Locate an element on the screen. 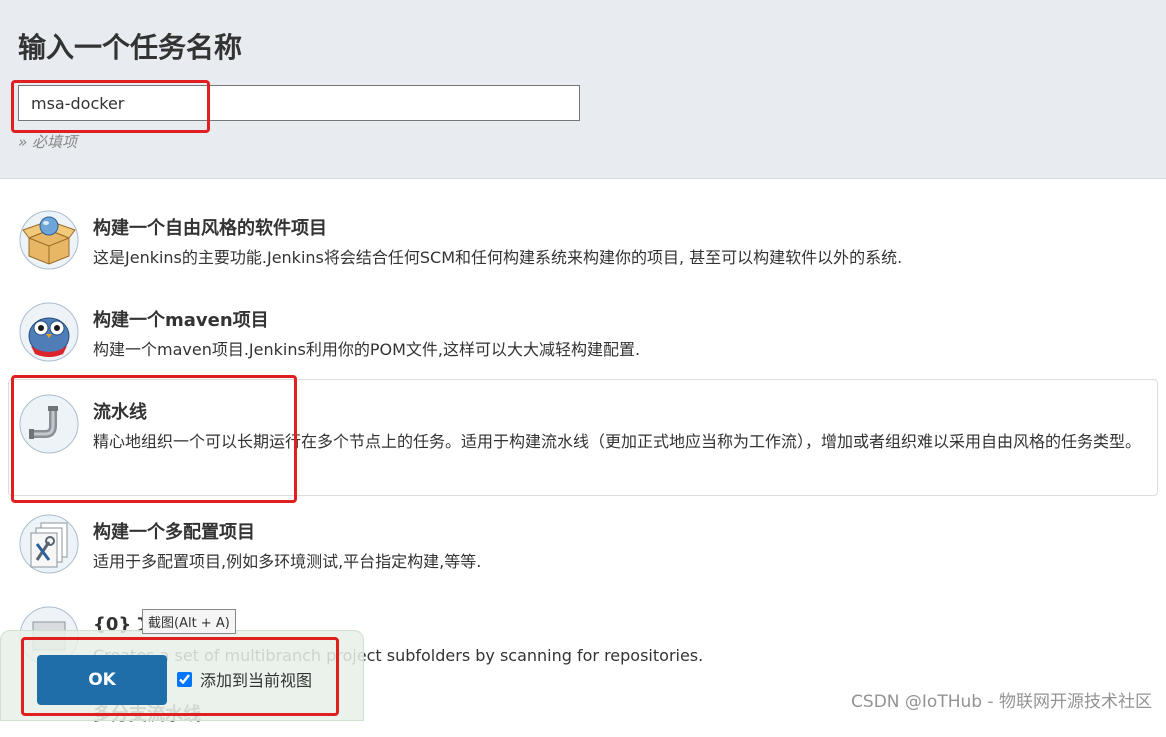 This screenshot has width=1166, height=737. item-name-input is located at coordinates (299, 103).